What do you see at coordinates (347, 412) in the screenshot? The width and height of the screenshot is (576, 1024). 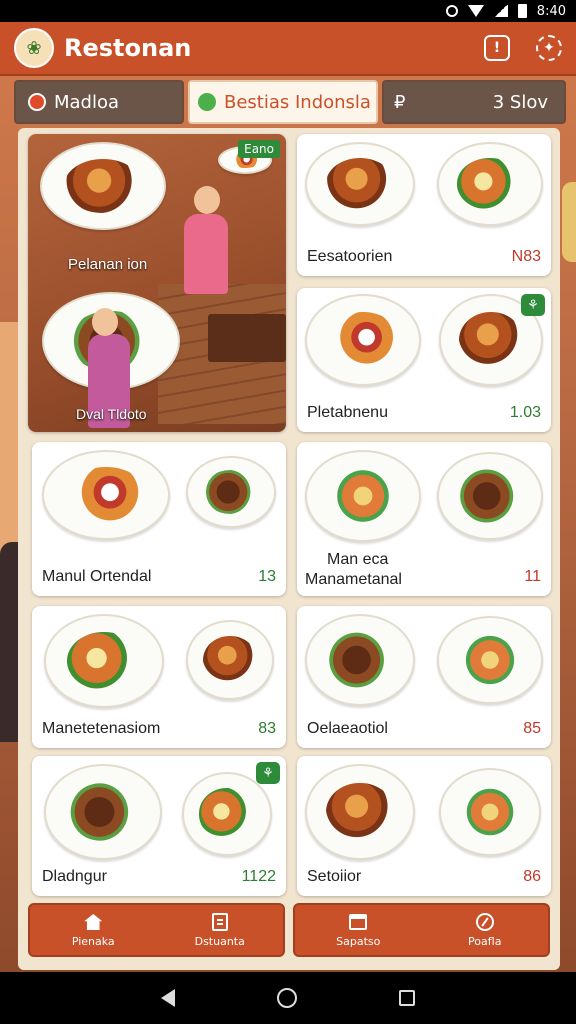 I see `menu-item-name: Pletabnenu` at bounding box center [347, 412].